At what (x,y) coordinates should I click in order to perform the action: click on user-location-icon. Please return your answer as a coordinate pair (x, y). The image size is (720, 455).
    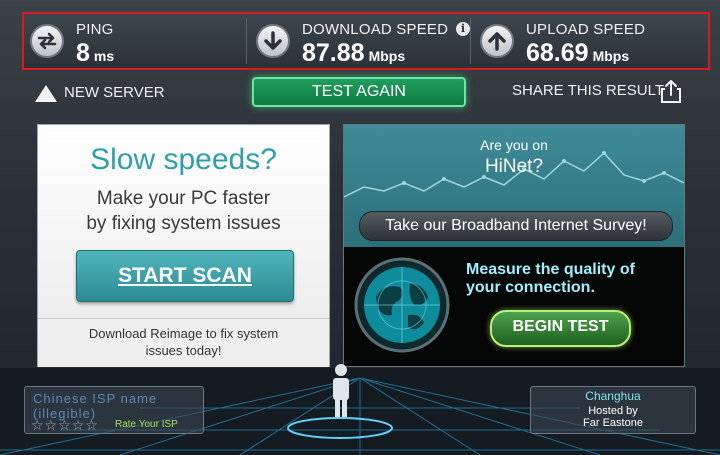
    Looking at the image, I should click on (341, 390).